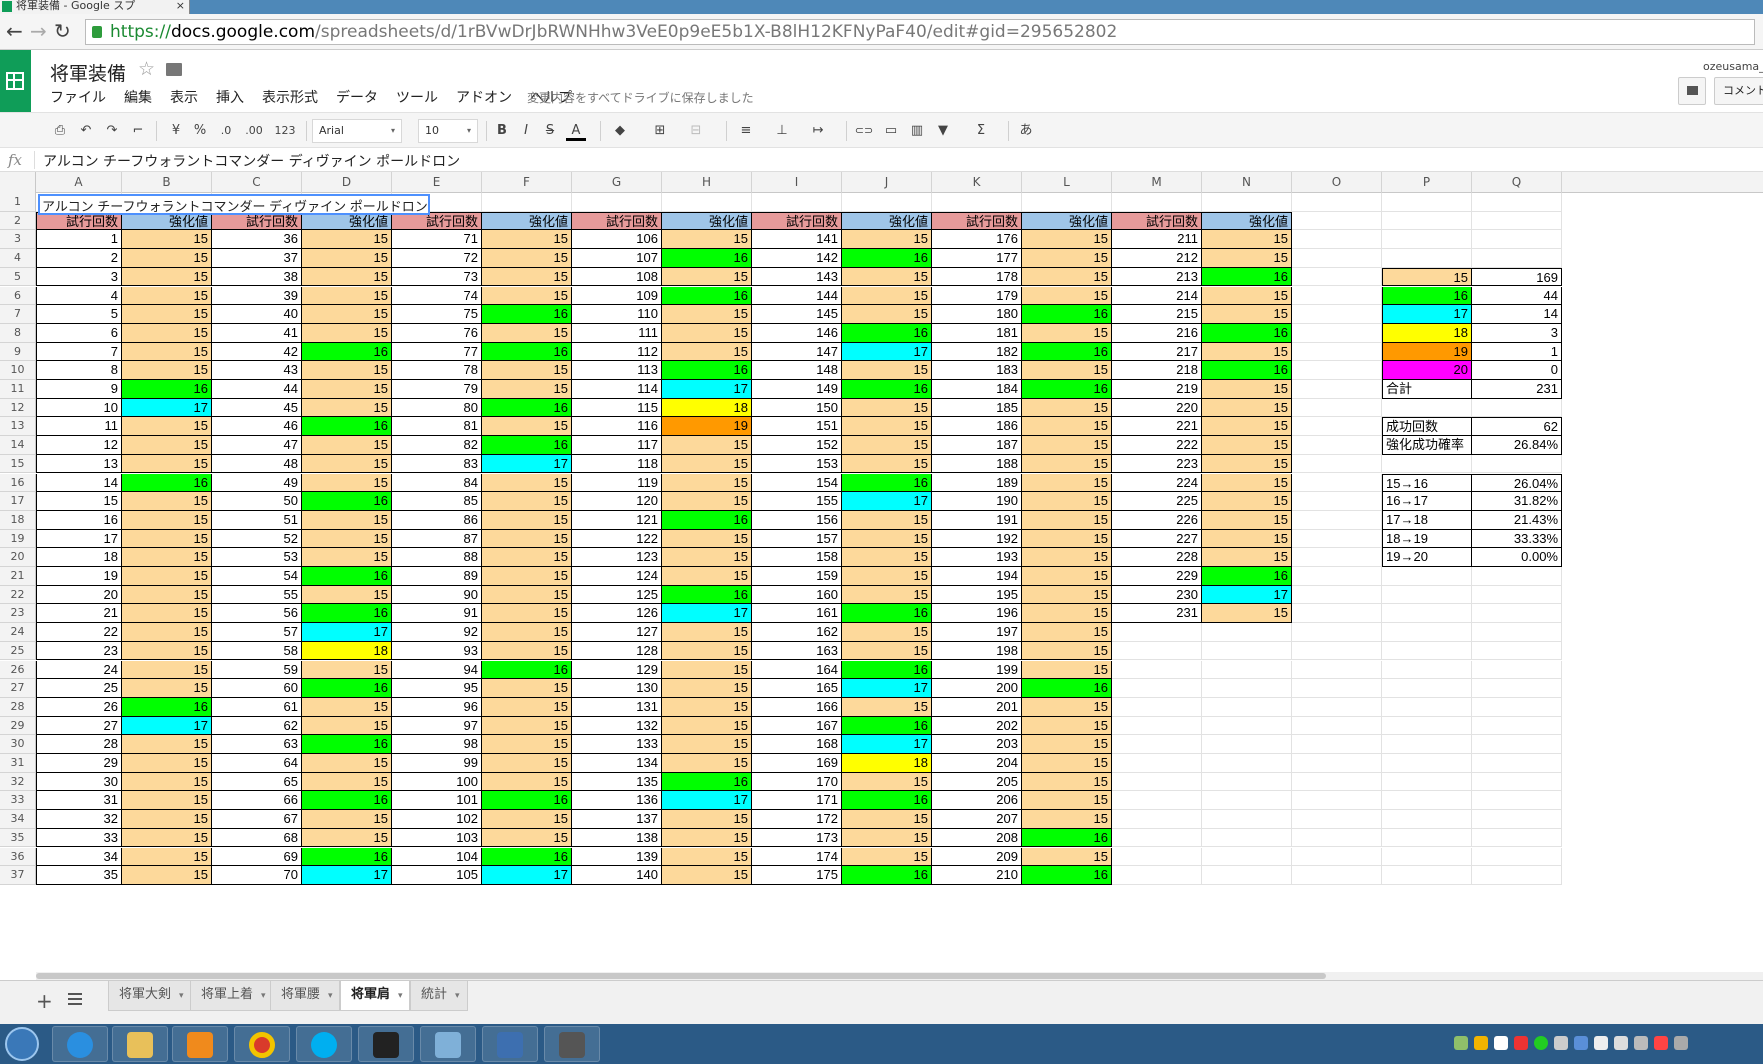 The width and height of the screenshot is (1763, 1064). I want to click on column-header-i: I, so click(797, 182).